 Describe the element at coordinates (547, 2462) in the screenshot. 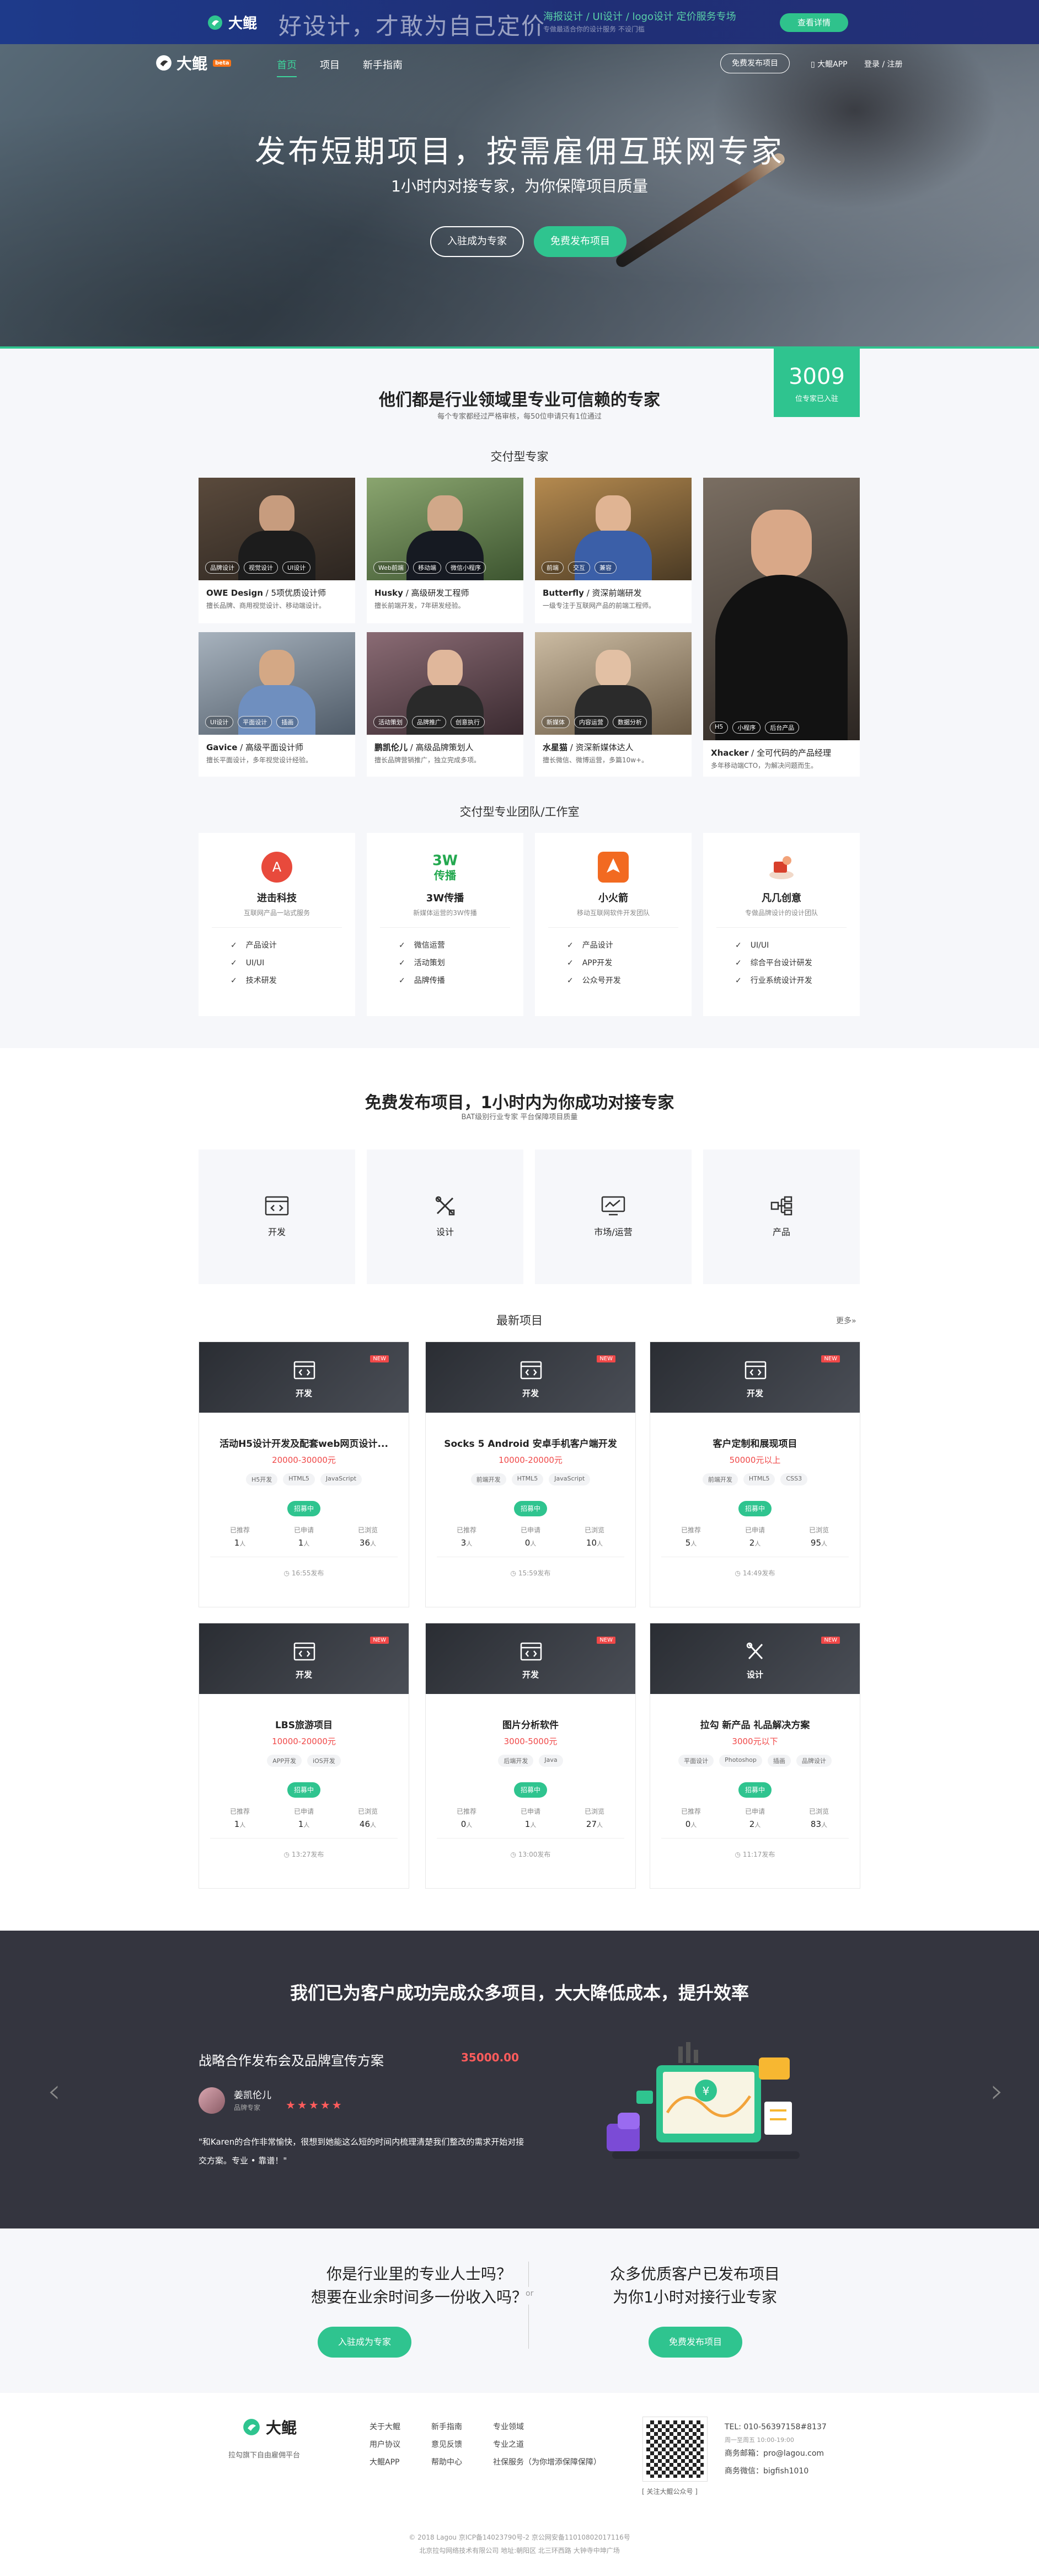

I see `footer-link: 社保服务（为你增添保障保障）` at that location.